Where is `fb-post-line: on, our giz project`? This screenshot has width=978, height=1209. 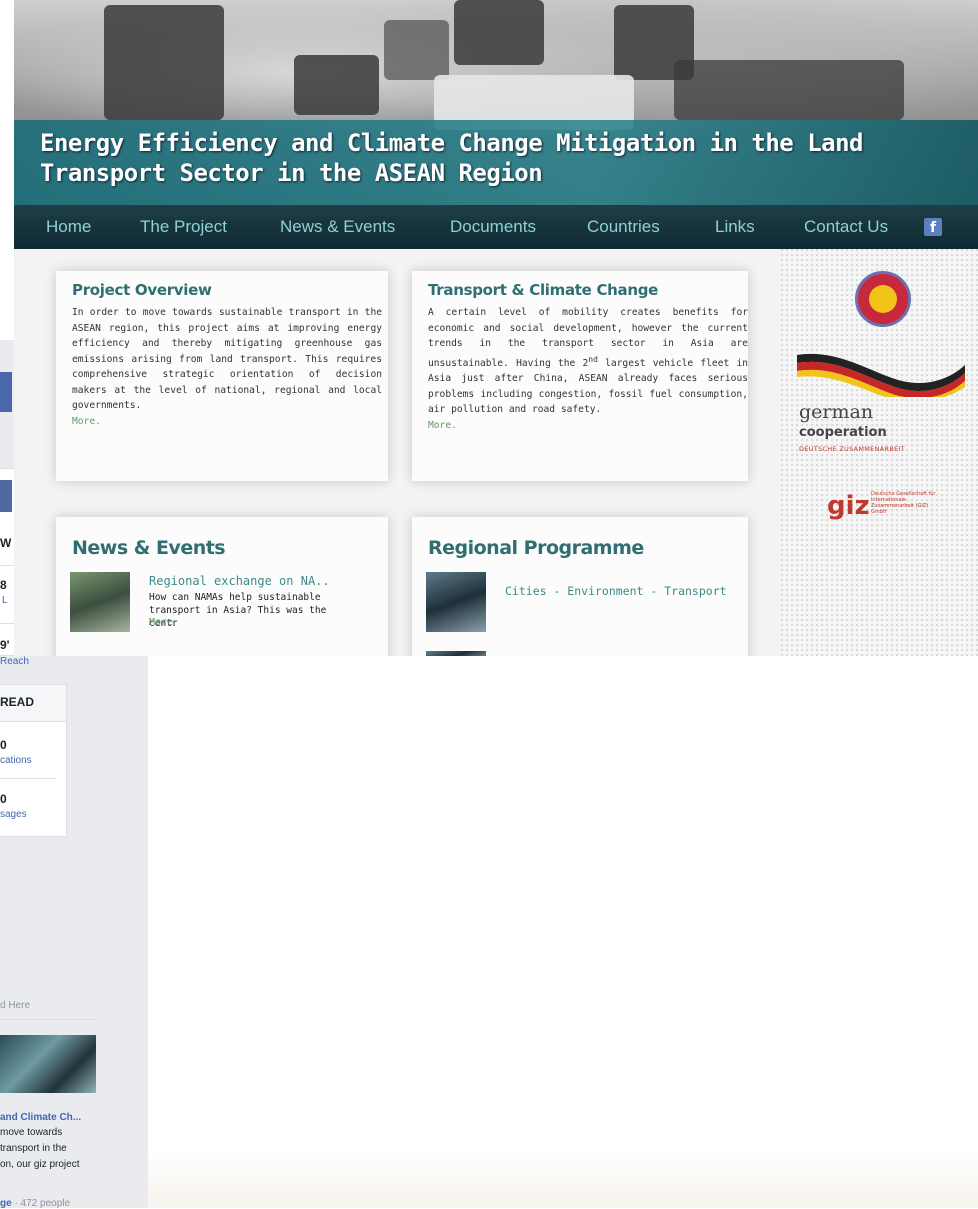 fb-post-line: on, our giz project is located at coordinates (40, 1164).